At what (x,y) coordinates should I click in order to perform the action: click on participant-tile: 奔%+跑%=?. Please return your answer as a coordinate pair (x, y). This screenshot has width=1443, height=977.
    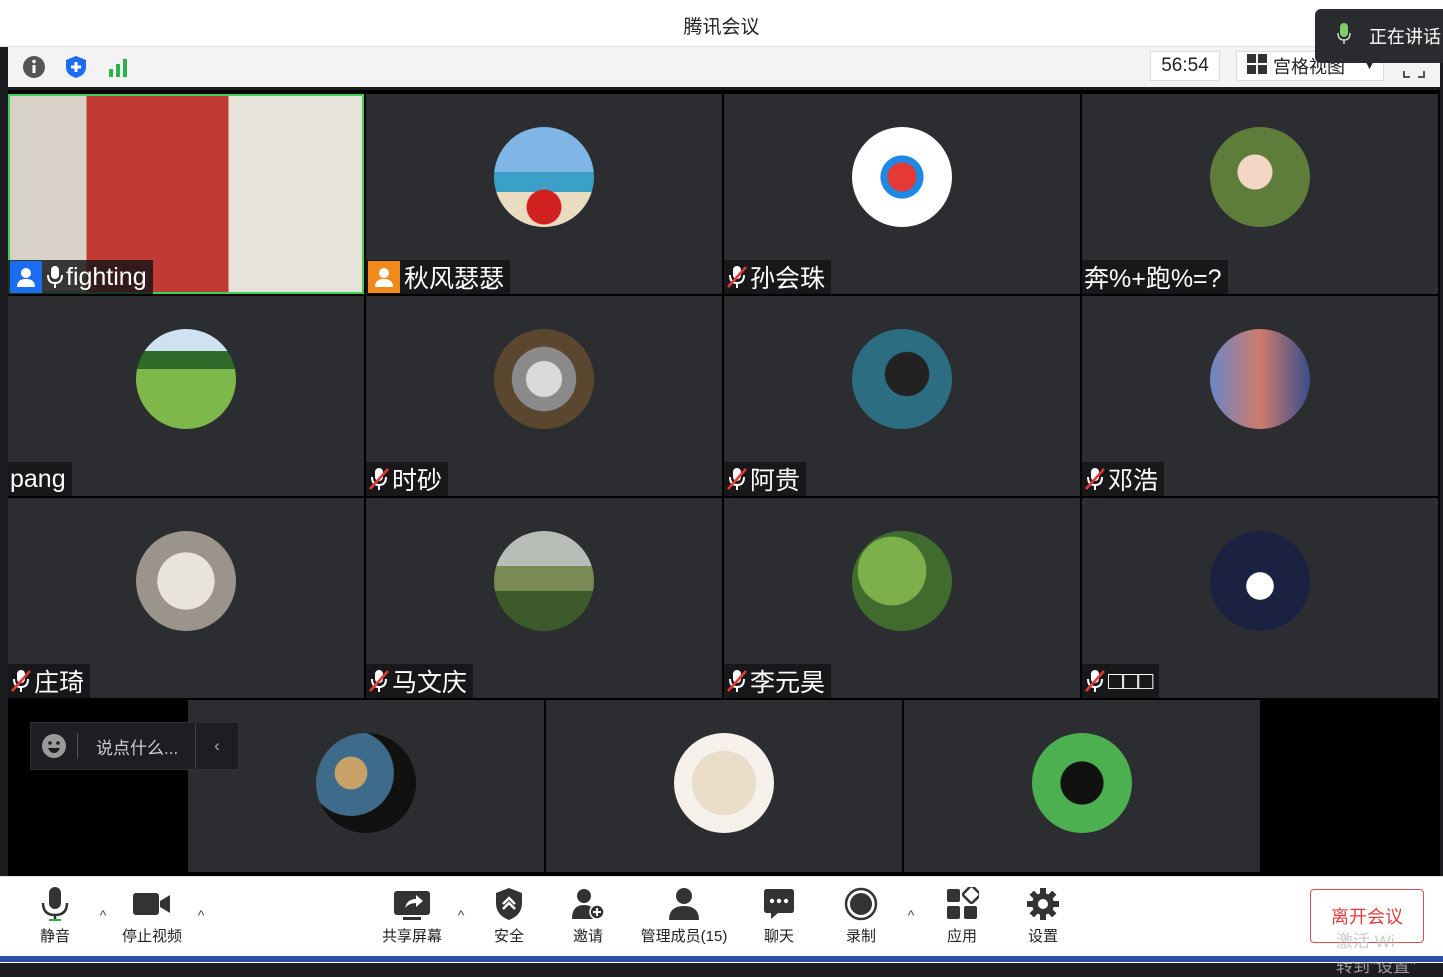
    Looking at the image, I should click on (1260, 194).